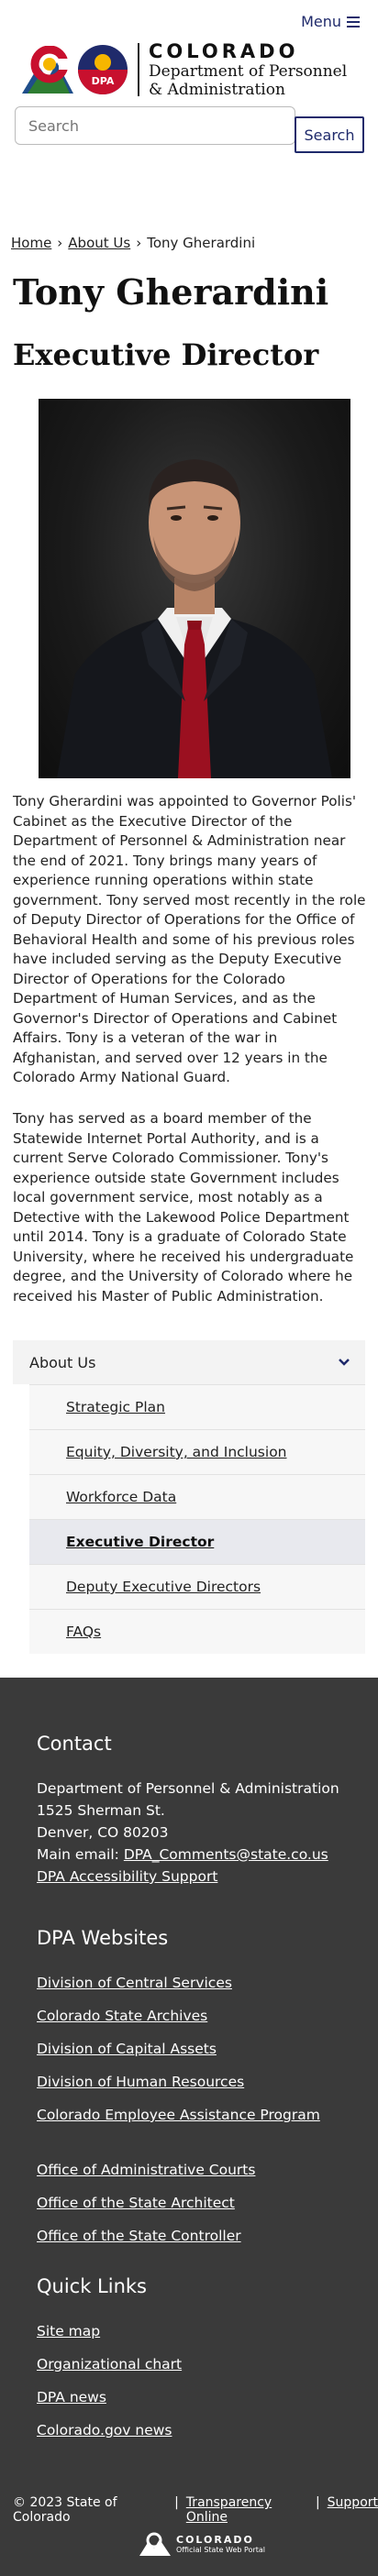 The image size is (378, 2576). I want to click on logo-state-name: COLORADO, so click(224, 51).